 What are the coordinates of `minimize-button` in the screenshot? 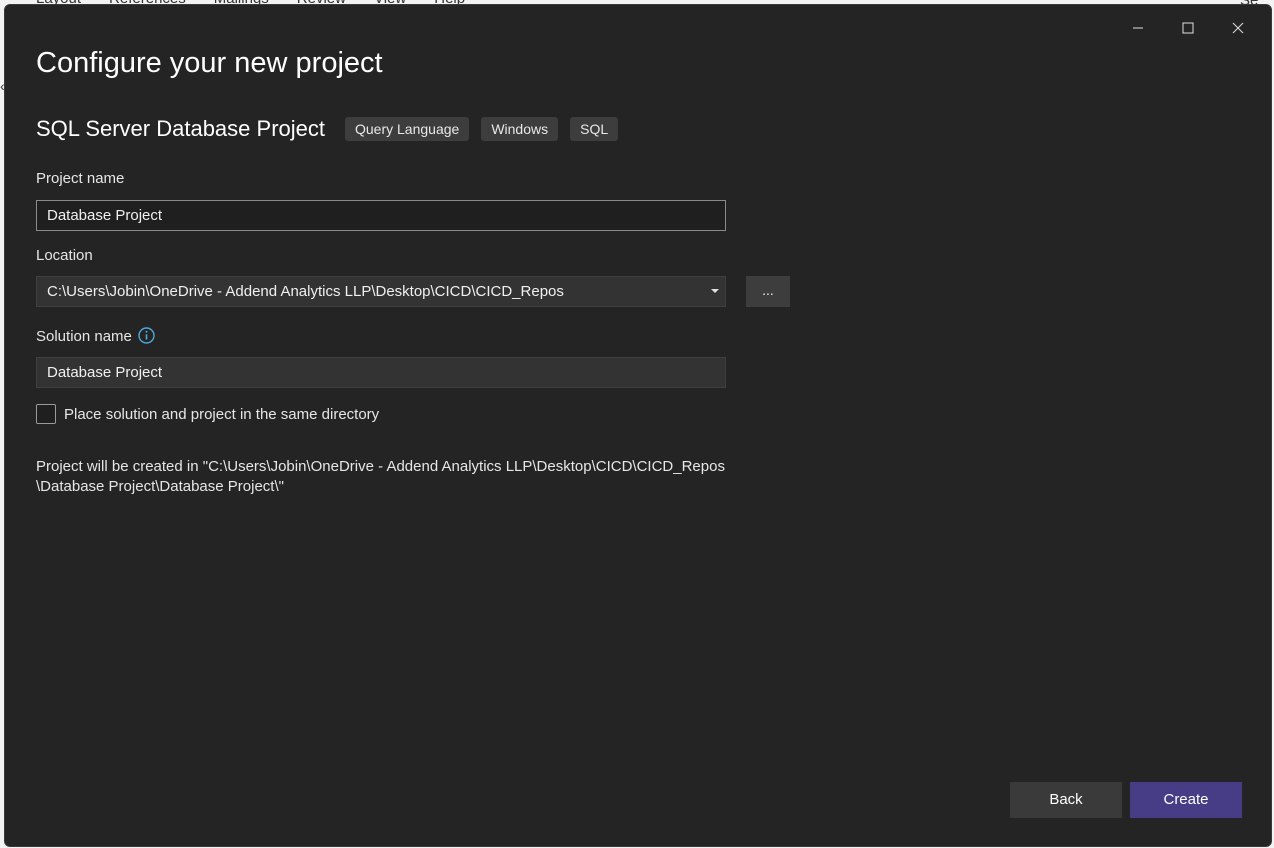 It's located at (1138, 28).